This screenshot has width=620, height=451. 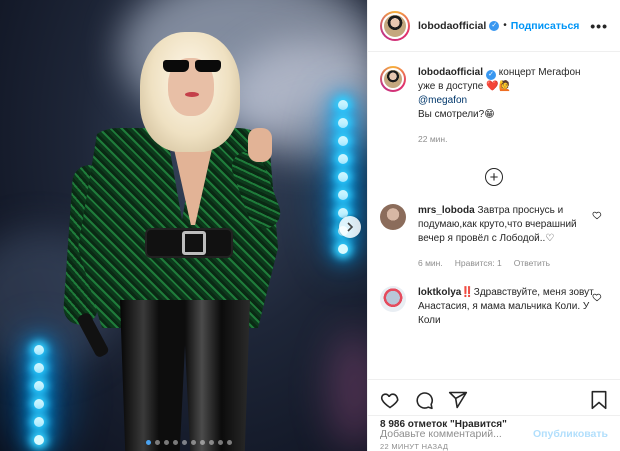 I want to click on caption-emoji: ❤️🙋, so click(x=498, y=86).